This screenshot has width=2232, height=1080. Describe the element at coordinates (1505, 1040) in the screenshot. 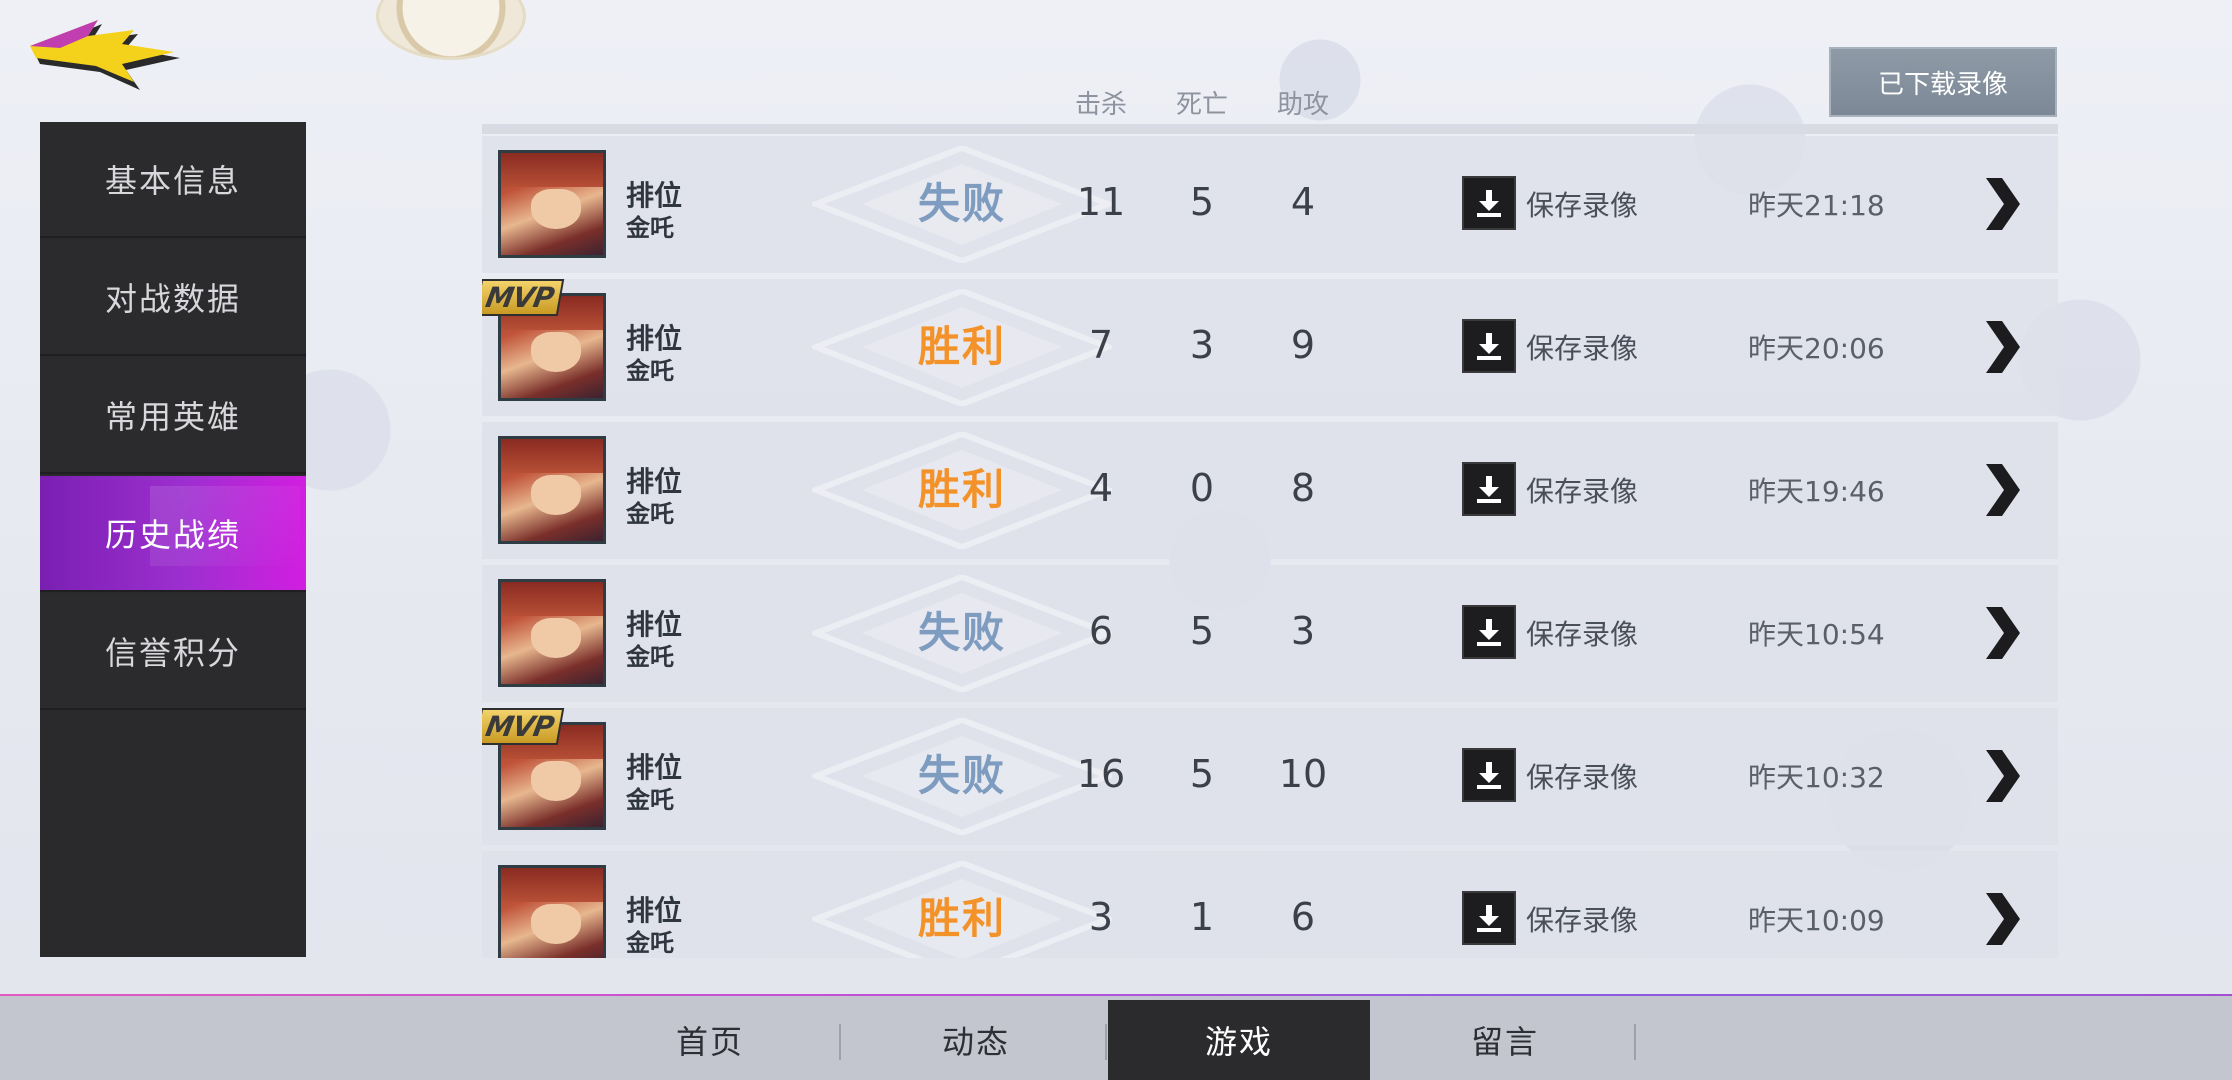

I see `tab-messages: 留言` at that location.